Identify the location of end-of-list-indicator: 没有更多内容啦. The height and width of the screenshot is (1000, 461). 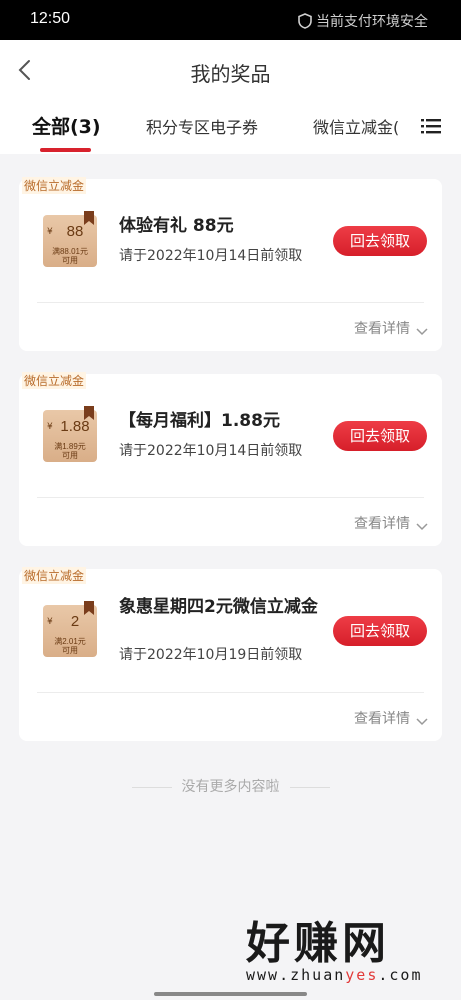
(230, 786).